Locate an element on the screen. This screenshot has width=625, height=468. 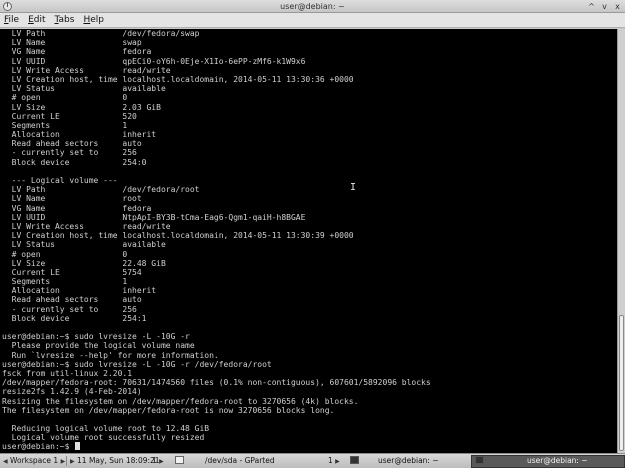
task-group-count: 1 ▶ is located at coordinates (158, 461).